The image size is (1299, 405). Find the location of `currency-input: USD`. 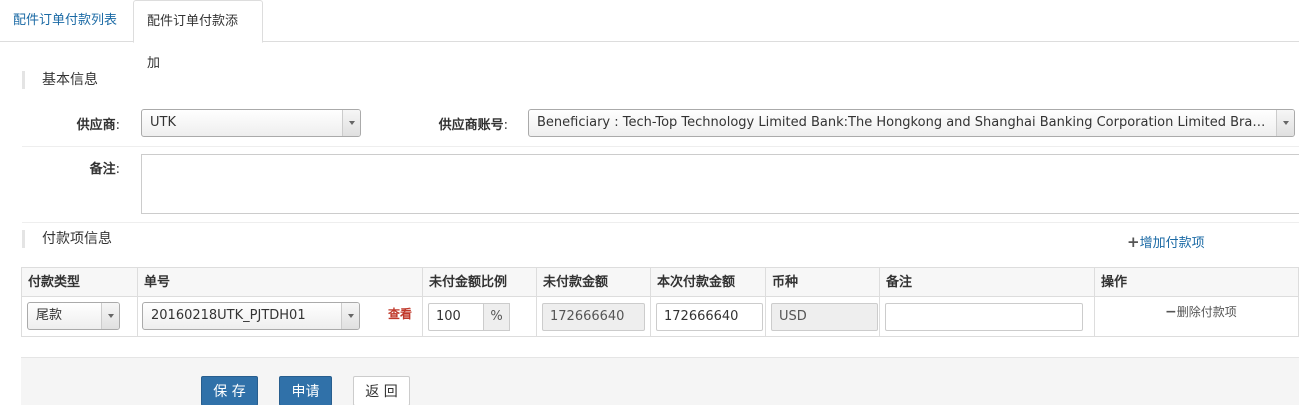

currency-input: USD is located at coordinates (824, 317).